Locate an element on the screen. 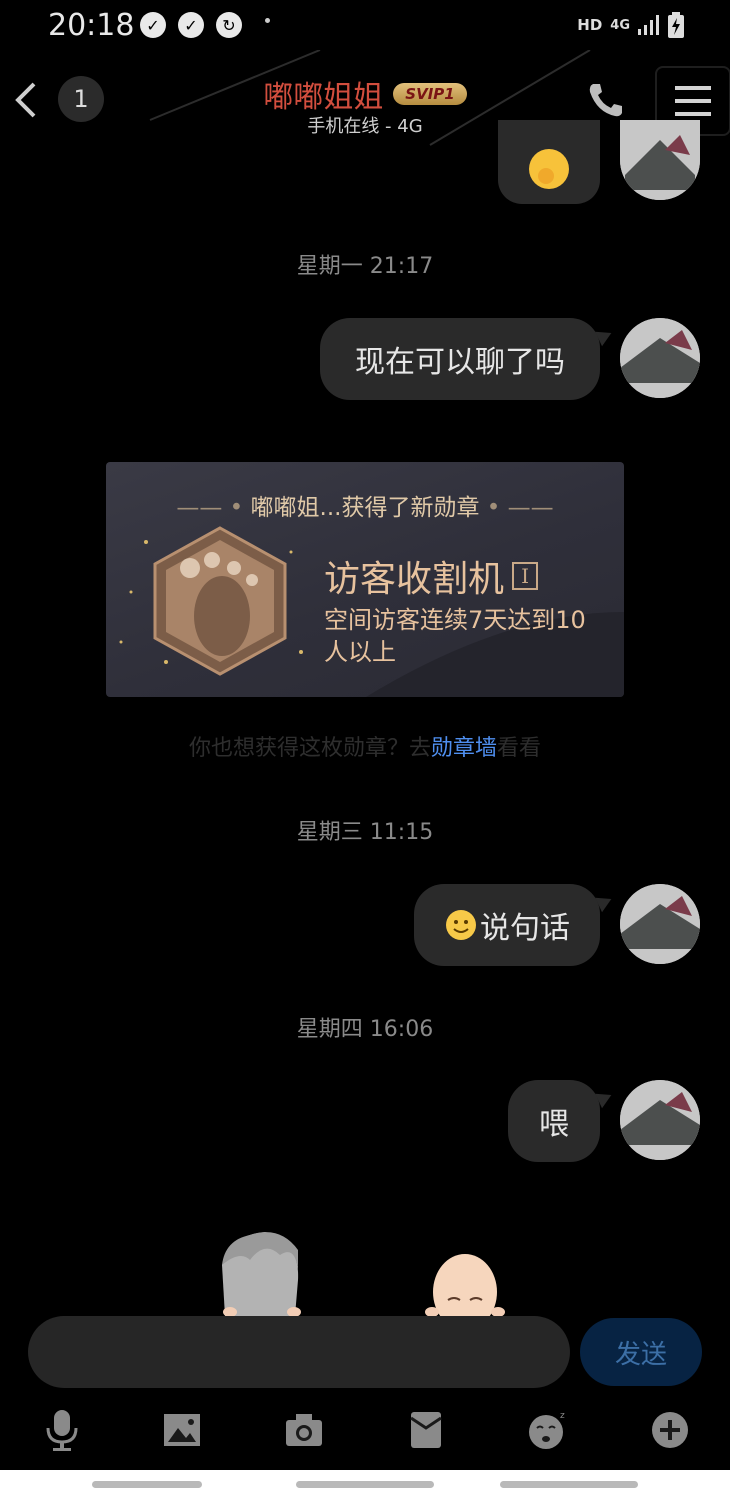 The image size is (730, 1500). svg-text: z is located at coordinates (562, 1416).